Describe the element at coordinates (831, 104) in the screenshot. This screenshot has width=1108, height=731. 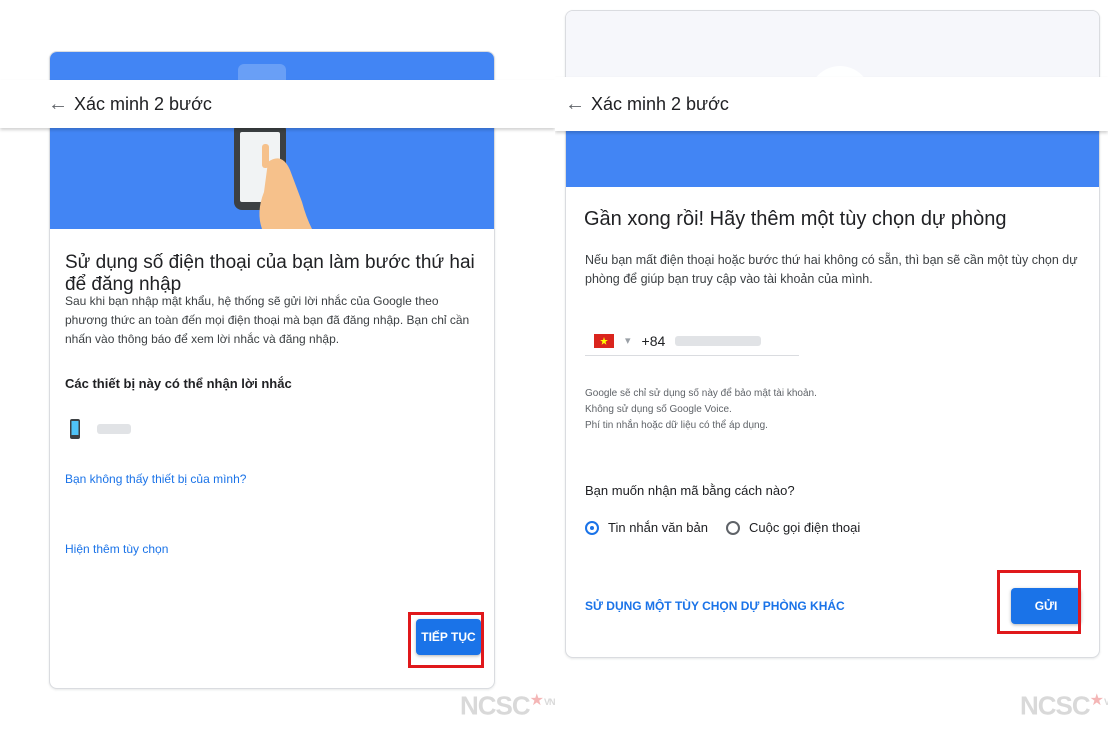
I see `right-appbar: ← Xác minh 2 bước` at that location.